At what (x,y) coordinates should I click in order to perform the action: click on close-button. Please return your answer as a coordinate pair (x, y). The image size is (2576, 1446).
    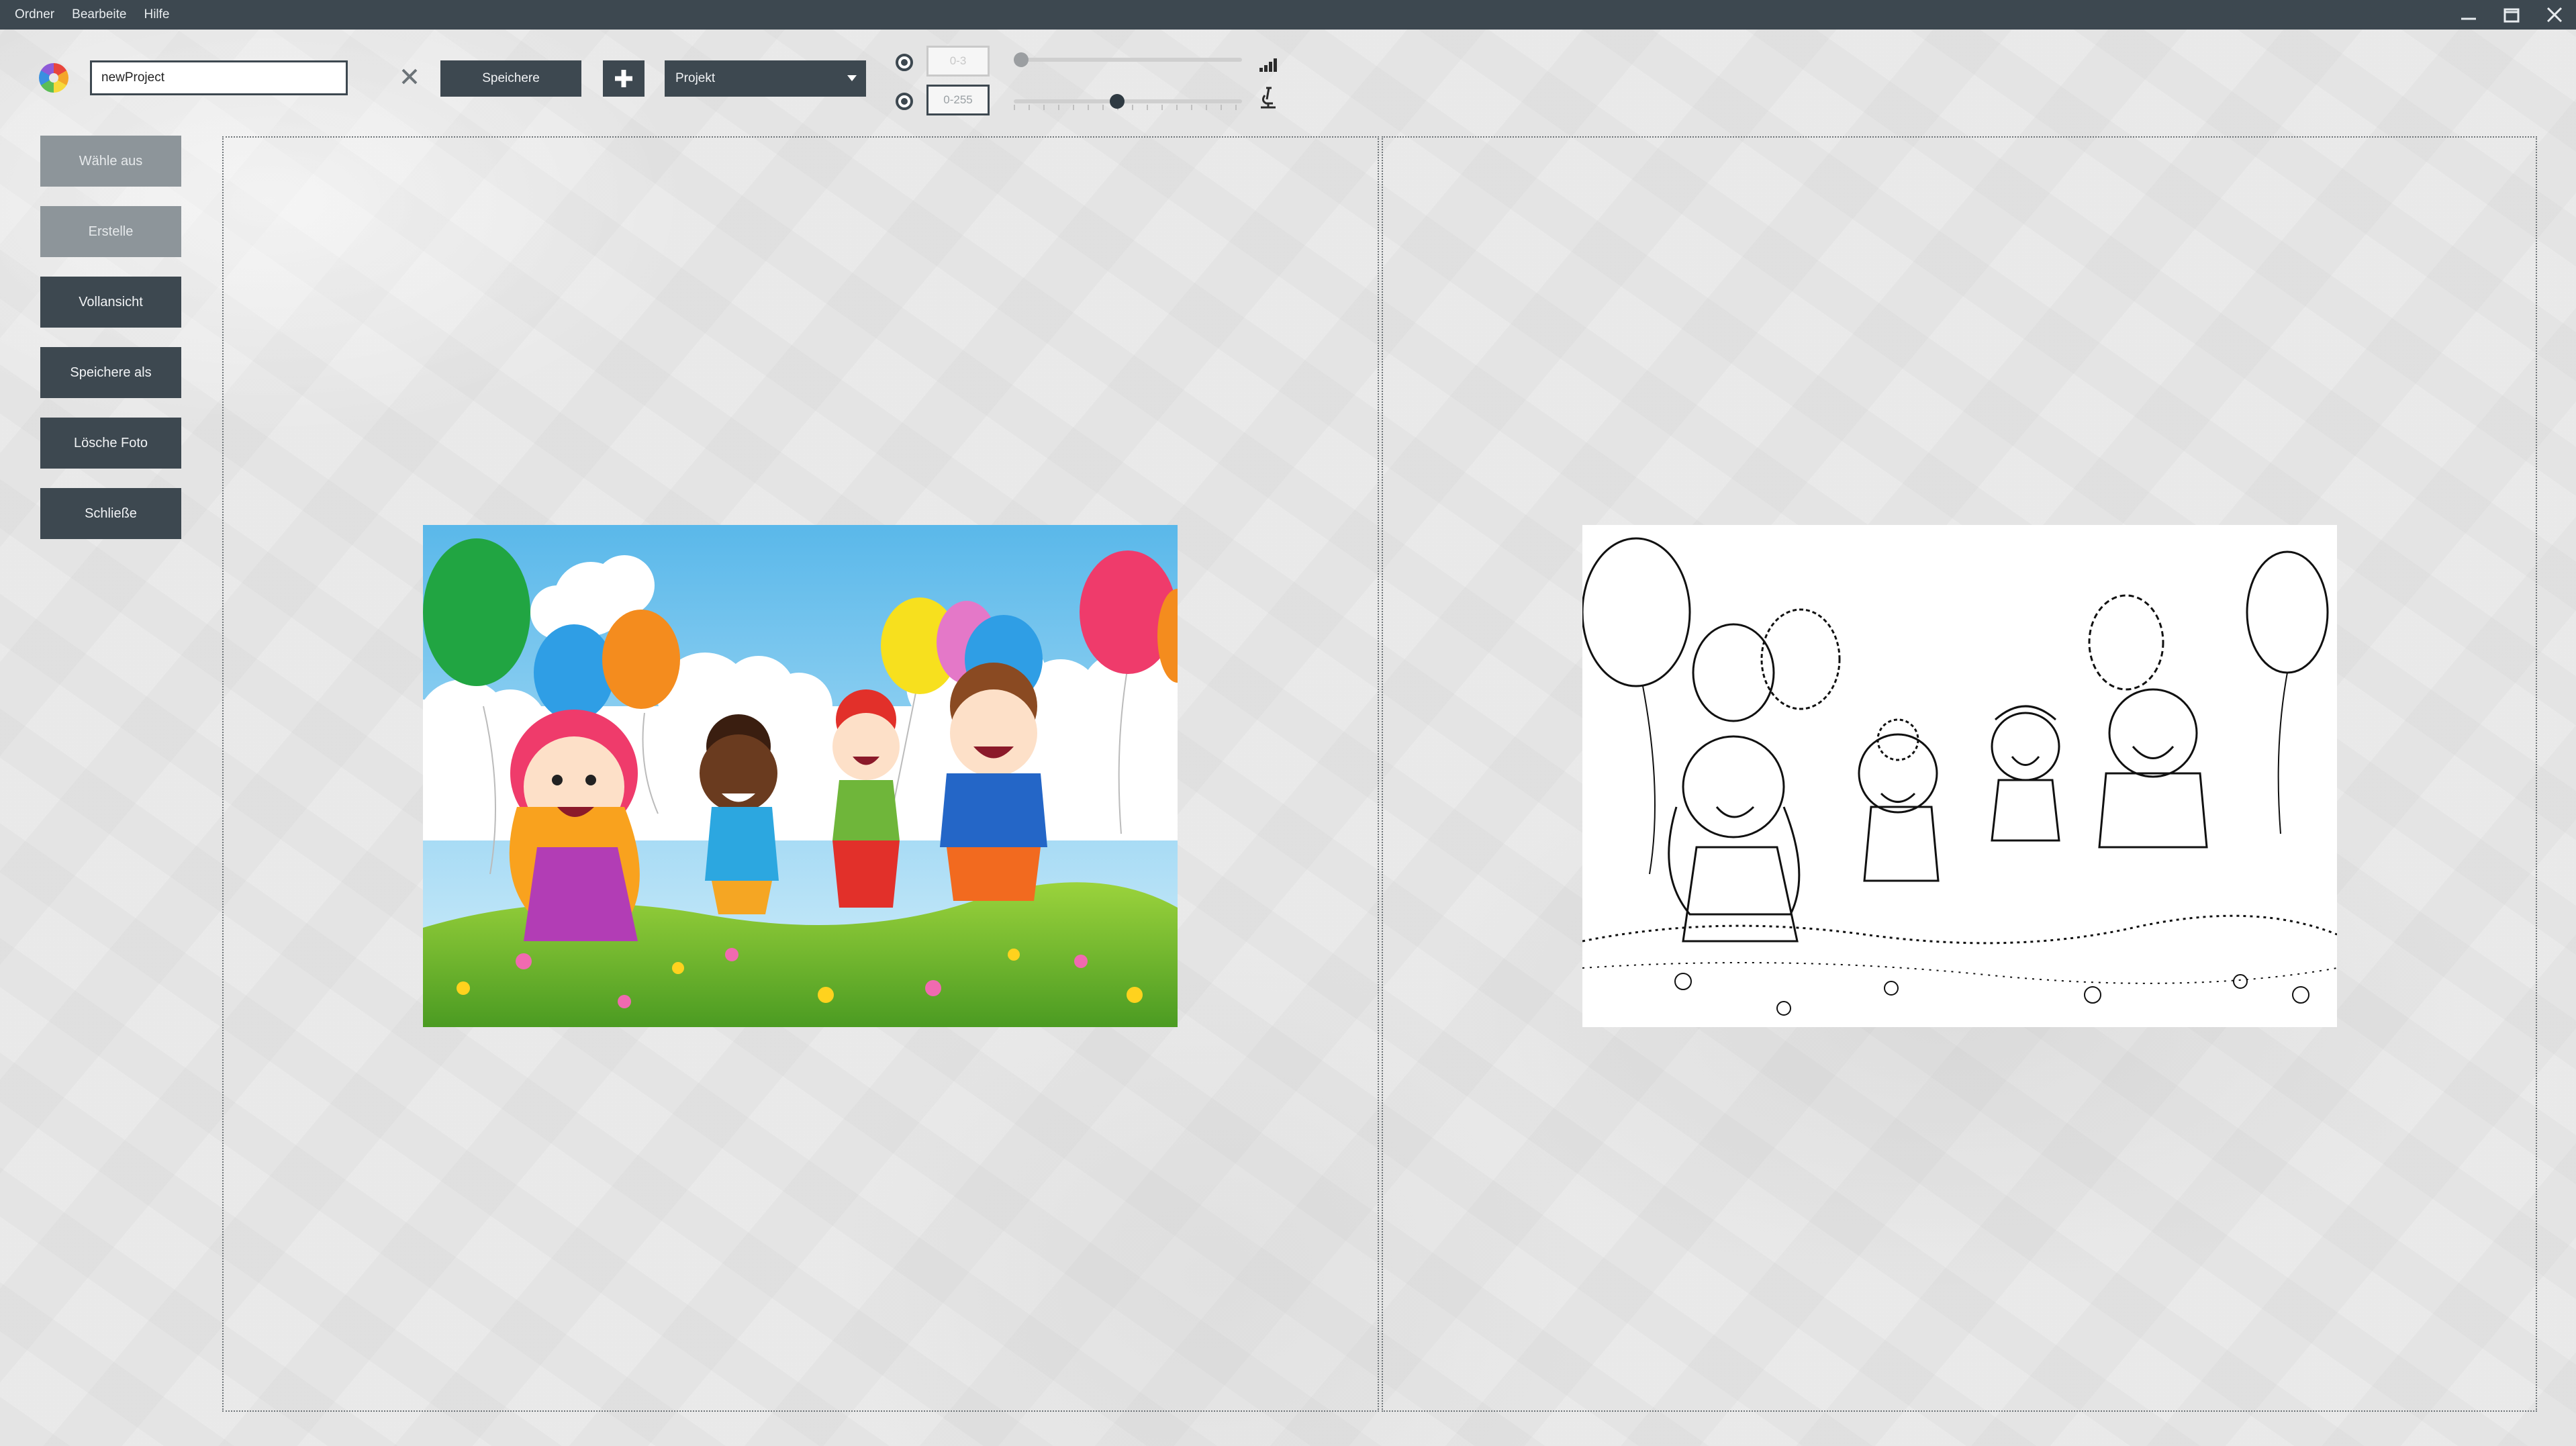
    Looking at the image, I should click on (2554, 15).